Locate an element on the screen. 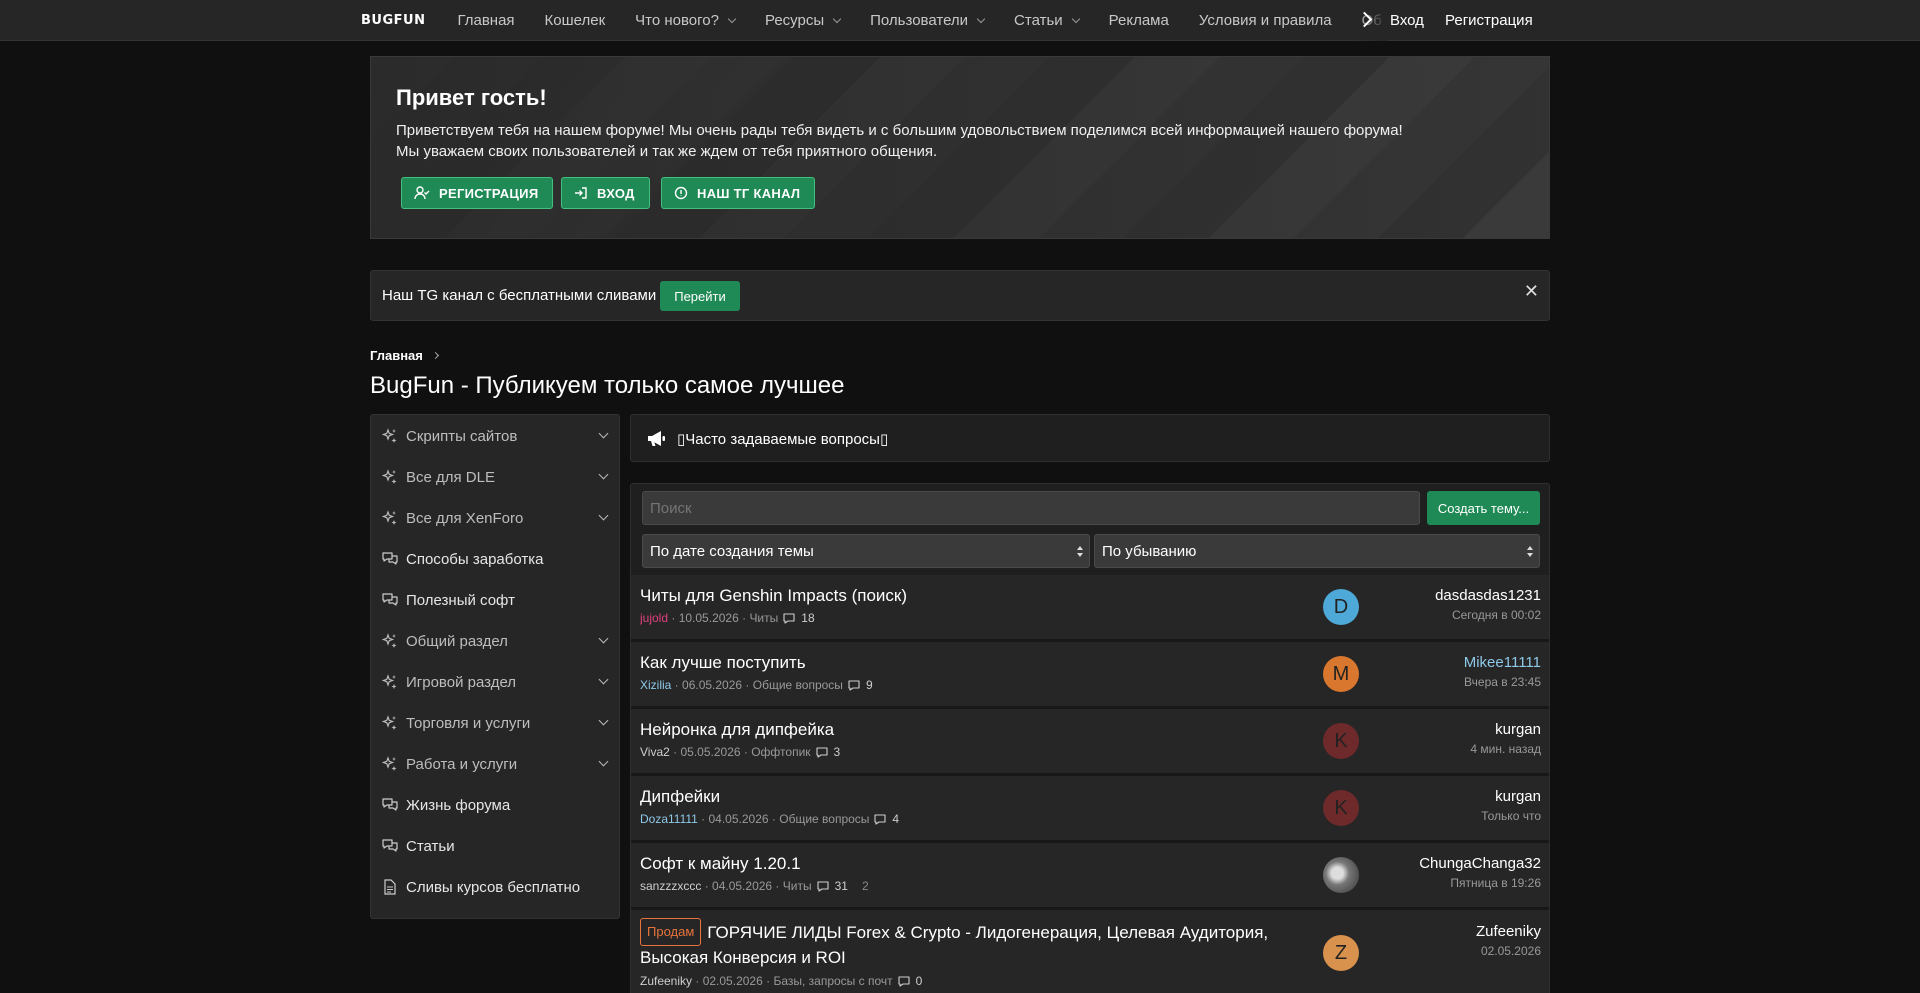  search-input is located at coordinates (1031, 508).